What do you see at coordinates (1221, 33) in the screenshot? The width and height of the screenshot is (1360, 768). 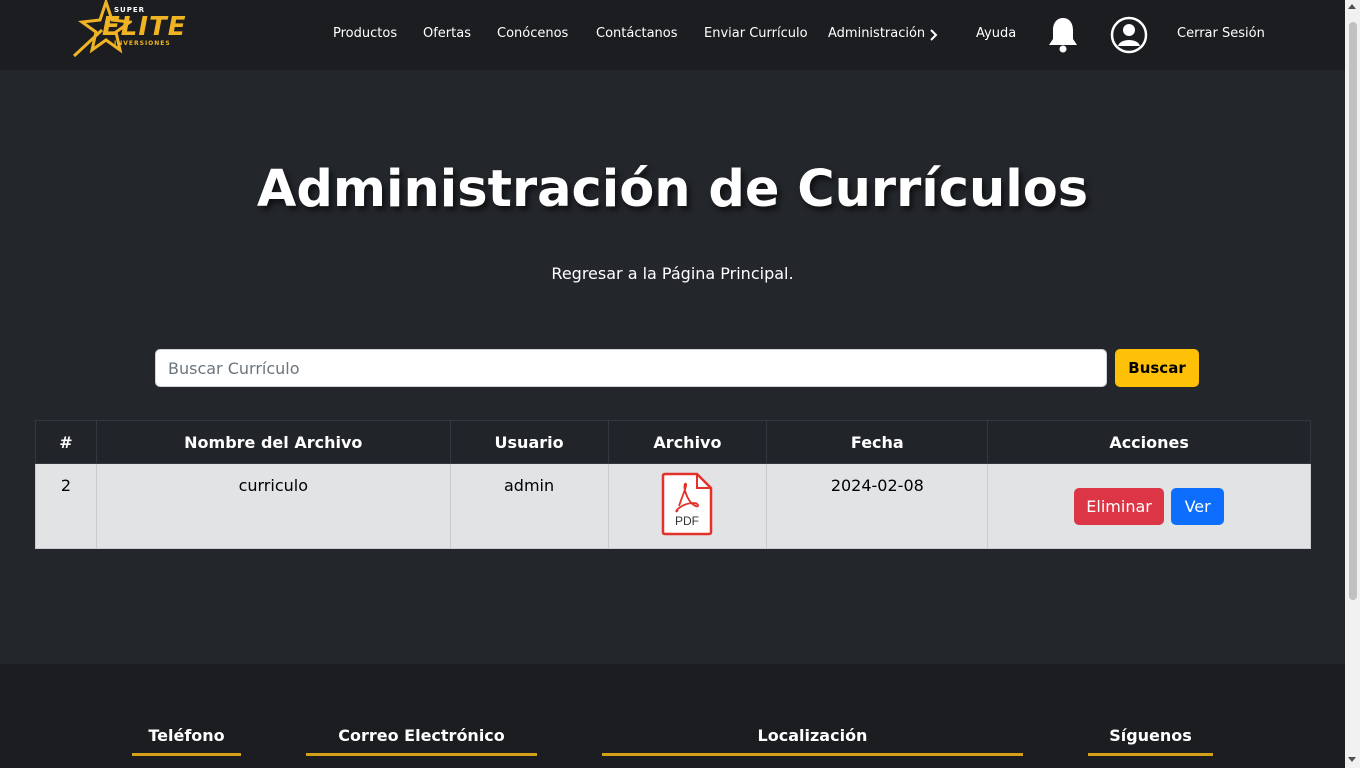 I see `logout-link: Cerrar Sesión` at bounding box center [1221, 33].